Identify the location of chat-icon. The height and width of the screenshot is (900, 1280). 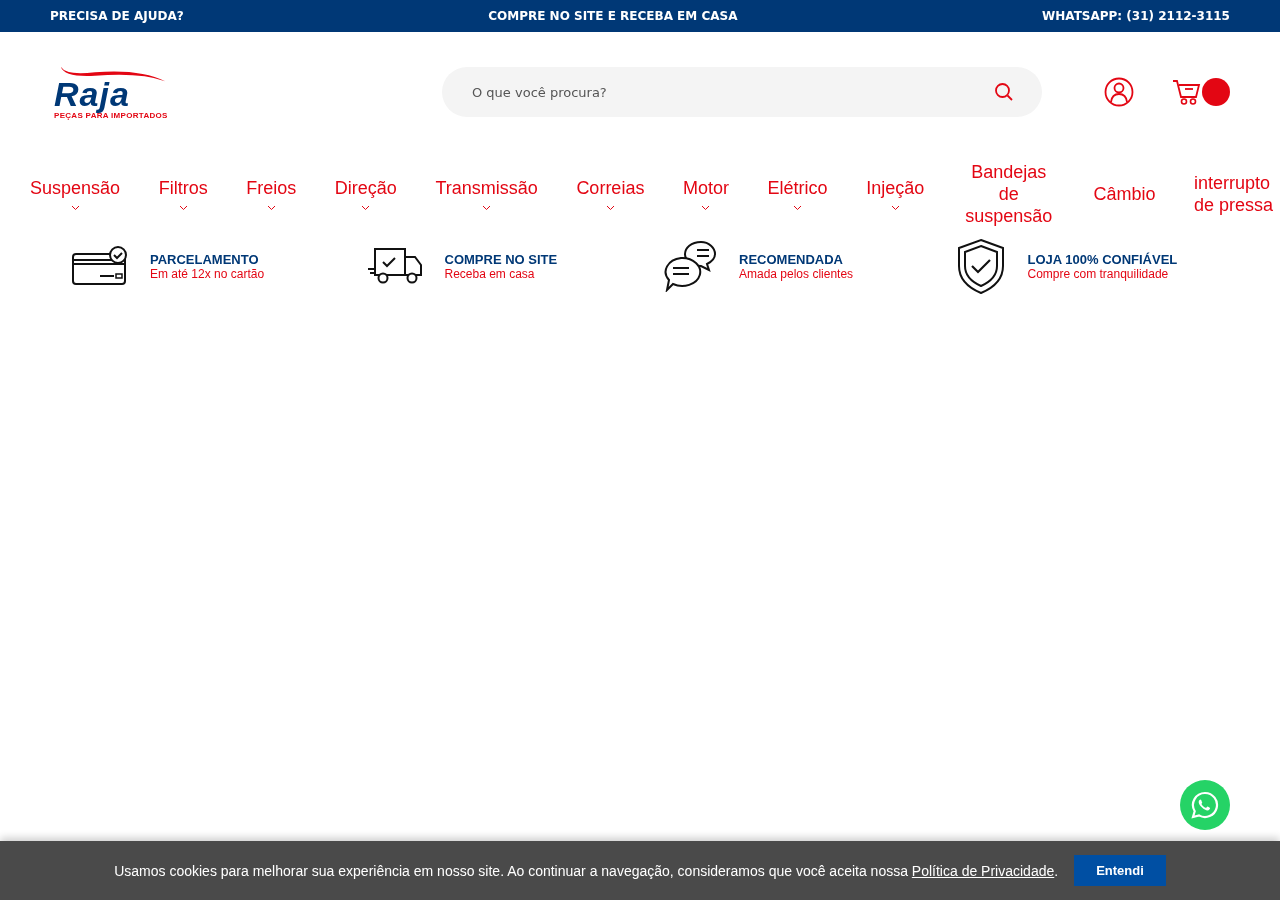
(689, 266).